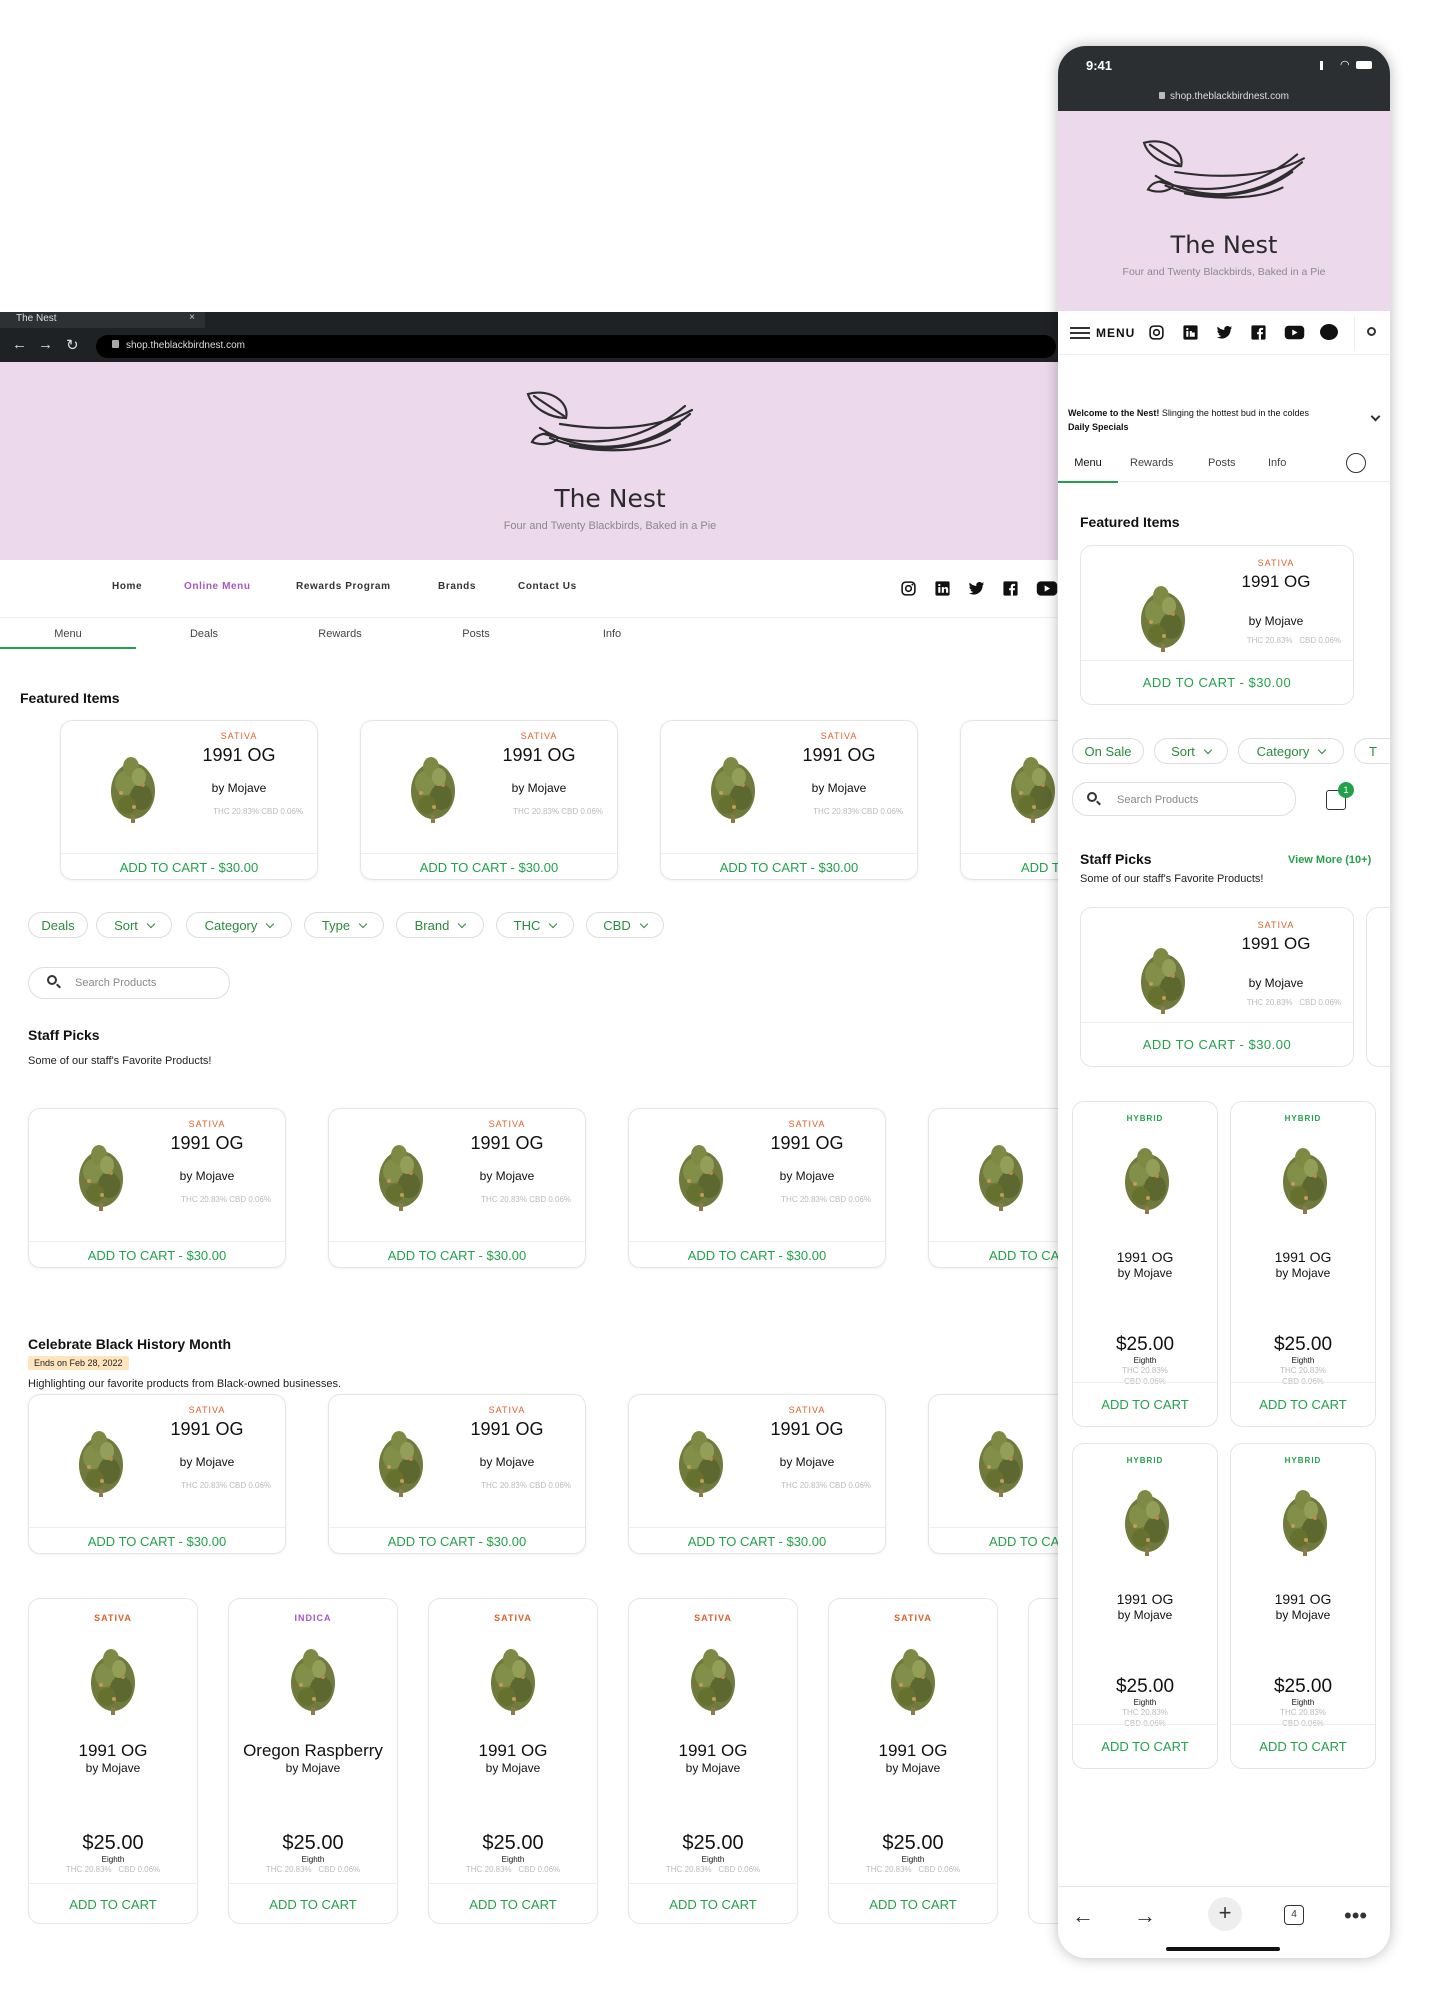 This screenshot has width=1440, height=2009. What do you see at coordinates (1372, 751) in the screenshot?
I see `filter-type: T` at bounding box center [1372, 751].